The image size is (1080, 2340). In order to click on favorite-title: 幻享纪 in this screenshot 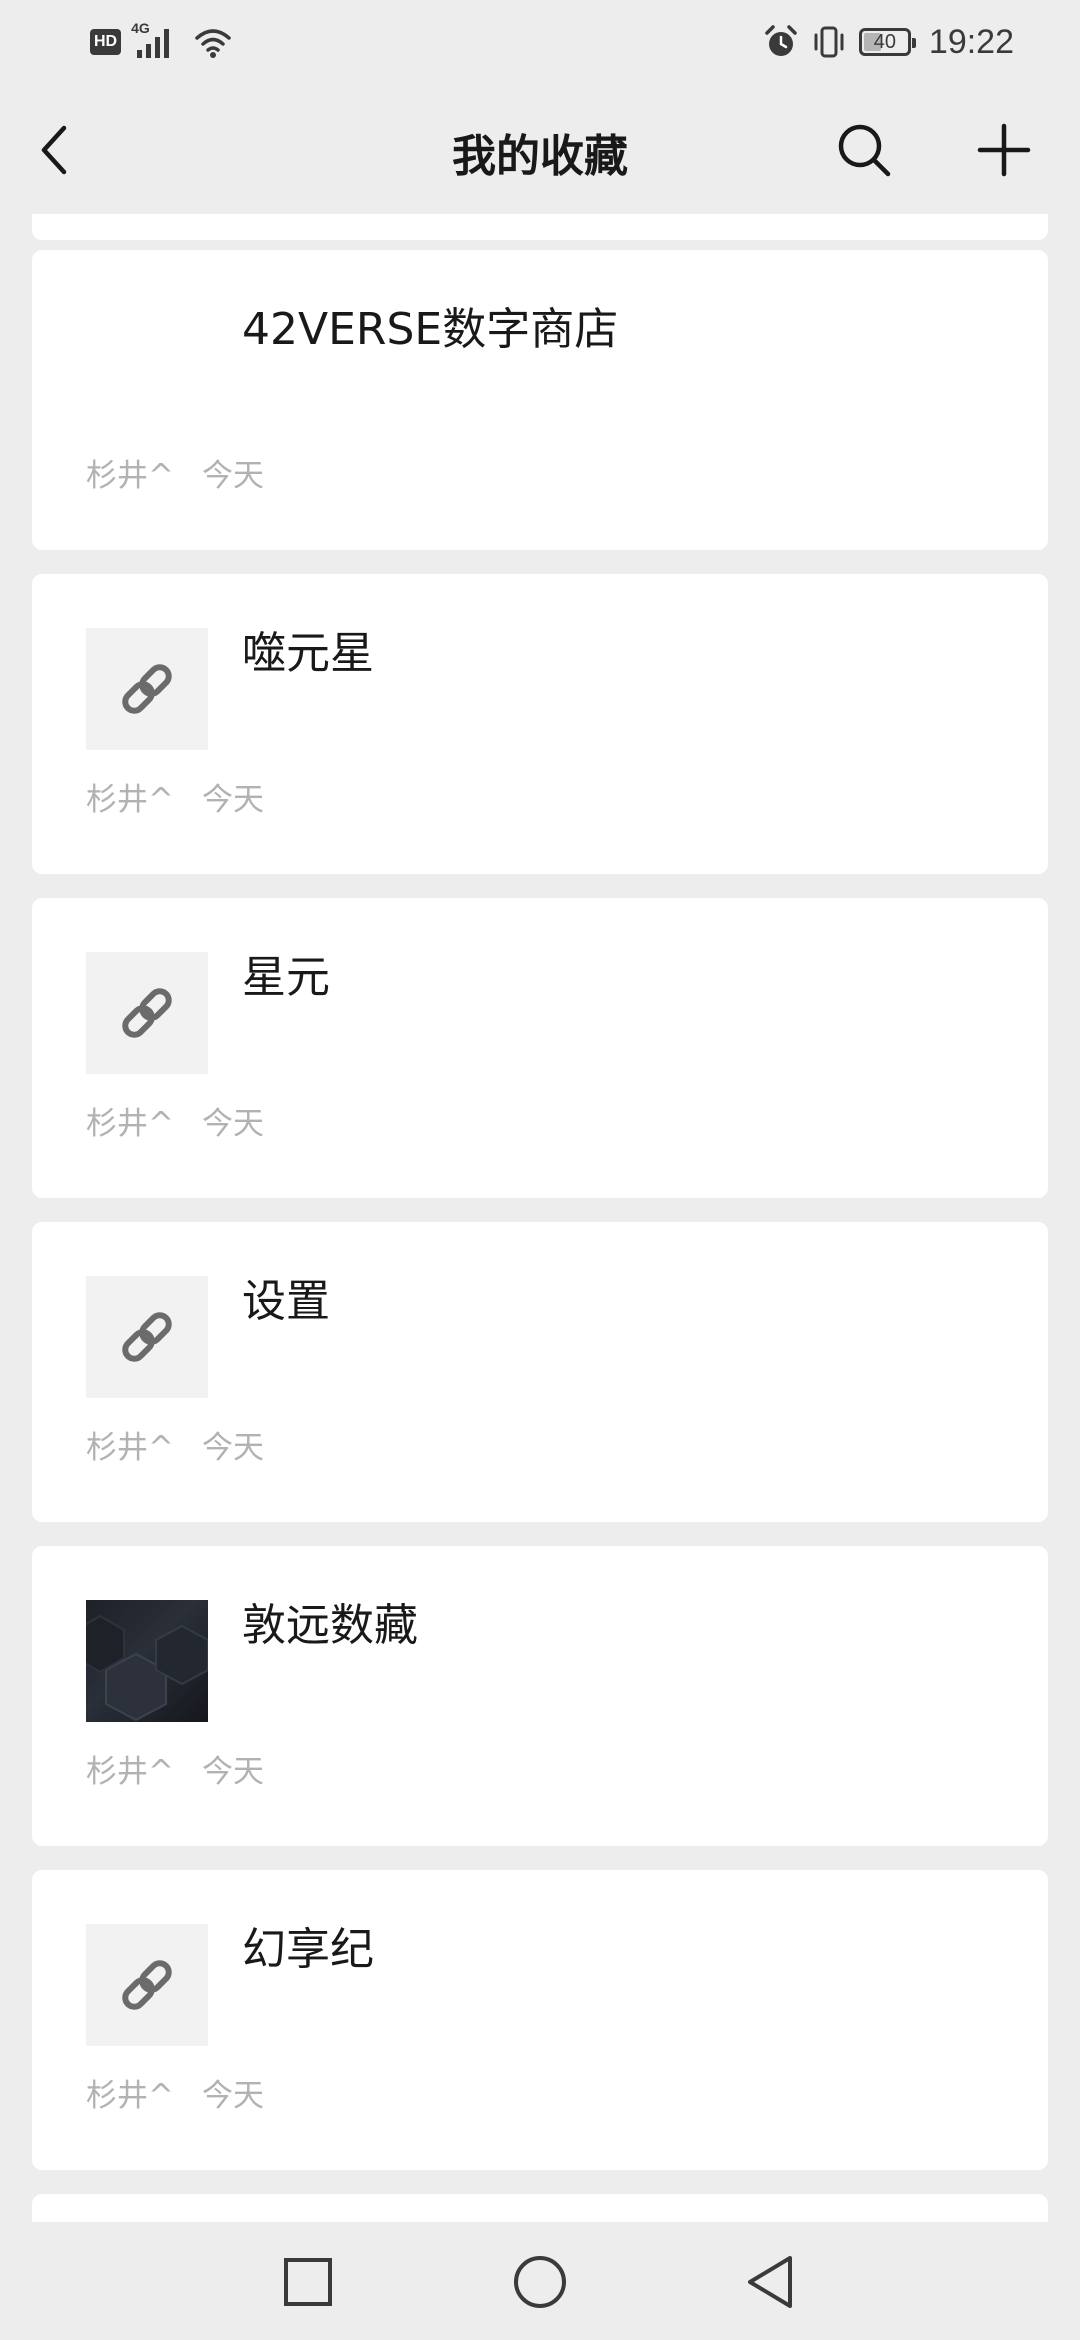, I will do `click(308, 1949)`.